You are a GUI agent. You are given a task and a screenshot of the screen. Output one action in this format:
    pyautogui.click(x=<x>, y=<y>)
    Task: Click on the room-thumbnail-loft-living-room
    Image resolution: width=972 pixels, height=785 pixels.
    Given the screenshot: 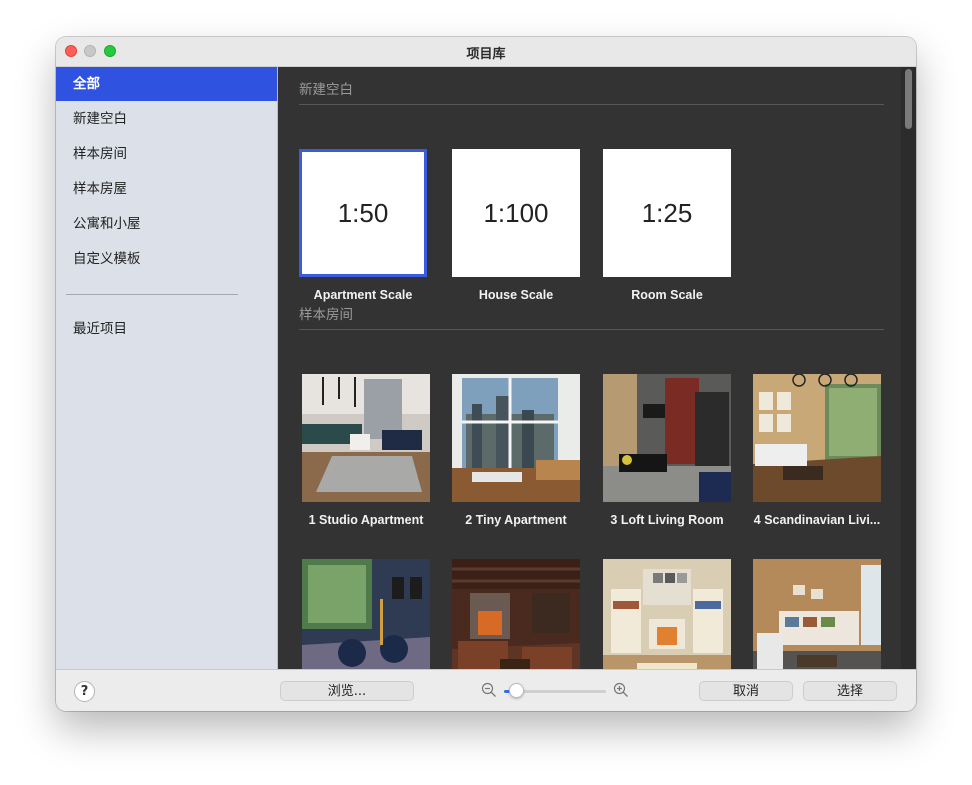 What is the action you would take?
    pyautogui.click(x=667, y=438)
    